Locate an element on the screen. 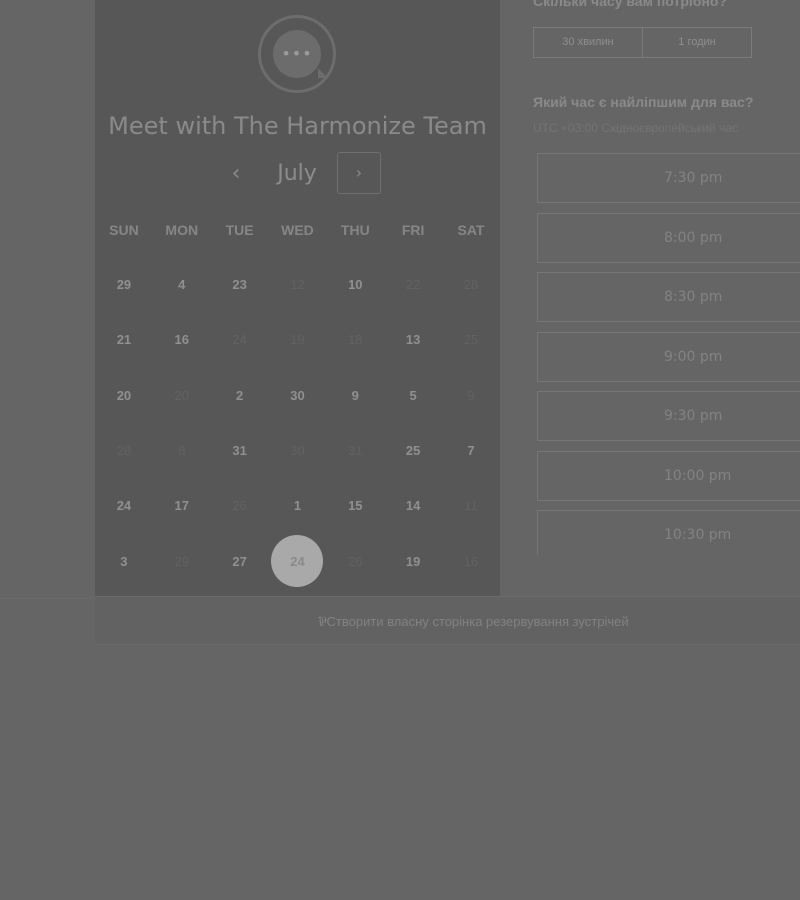  day-number: 29 is located at coordinates (124, 285).